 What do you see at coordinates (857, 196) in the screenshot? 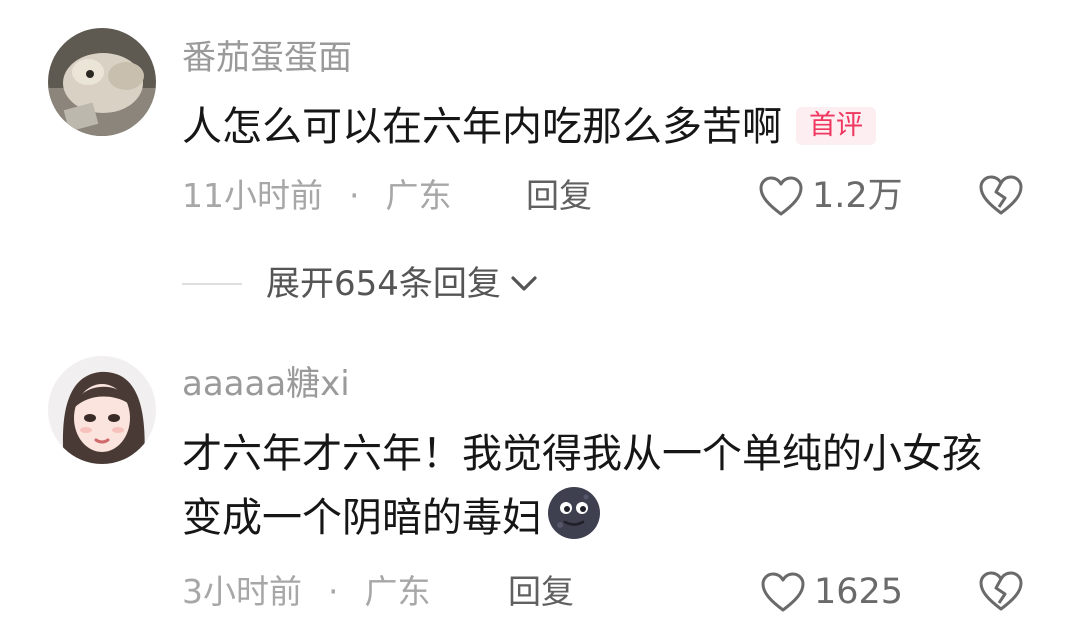
I see `like-count: 1.2万` at bounding box center [857, 196].